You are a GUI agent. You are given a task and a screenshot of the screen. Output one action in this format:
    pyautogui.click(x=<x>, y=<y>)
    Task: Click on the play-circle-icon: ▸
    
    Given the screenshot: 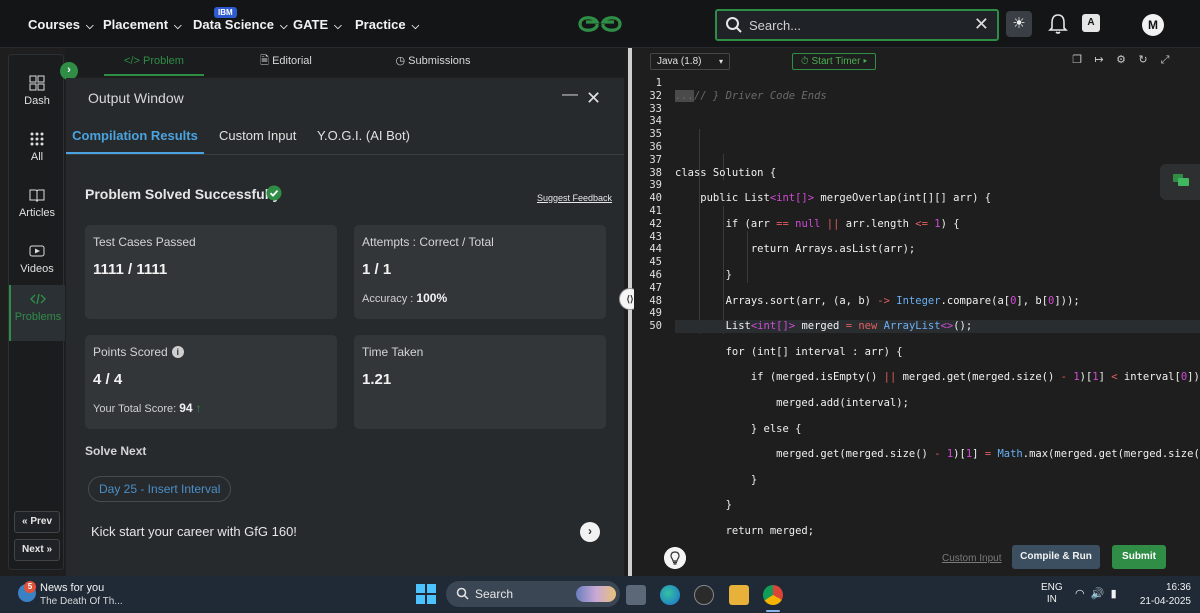 What is the action you would take?
    pyautogui.click(x=865, y=61)
    